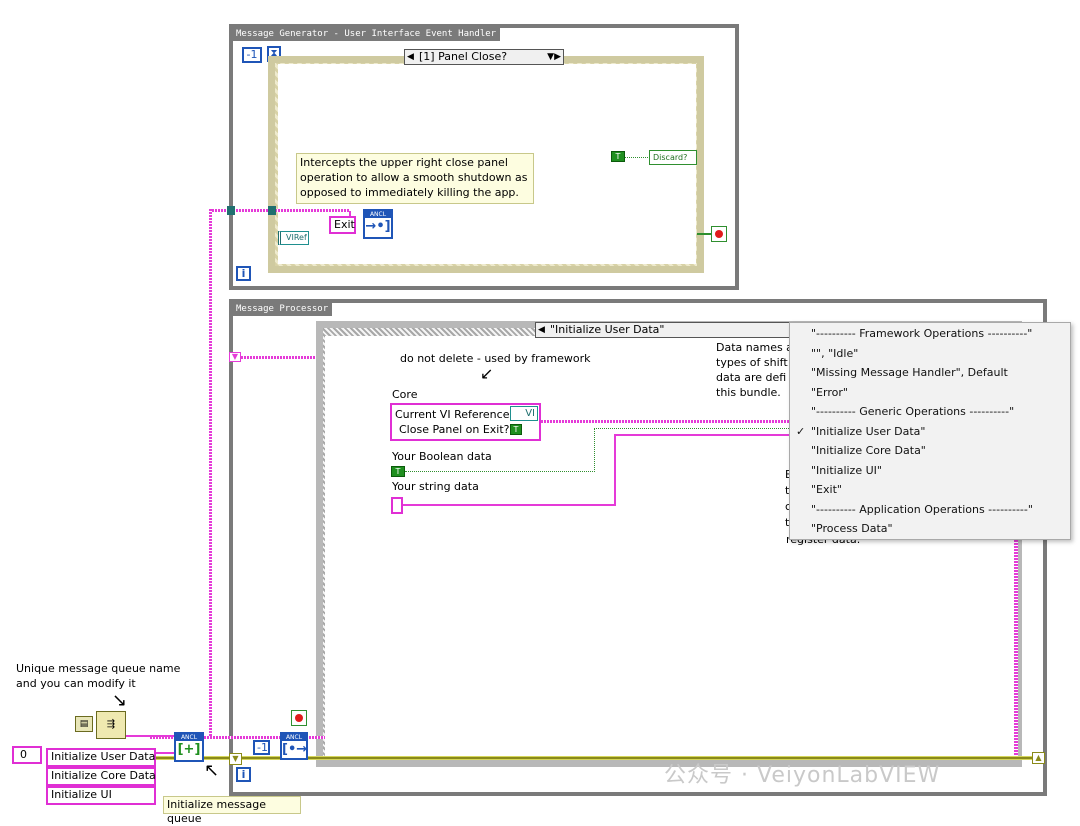 This screenshot has height=826, width=1080. I want to click on string-data-wire-h, so click(509, 505).